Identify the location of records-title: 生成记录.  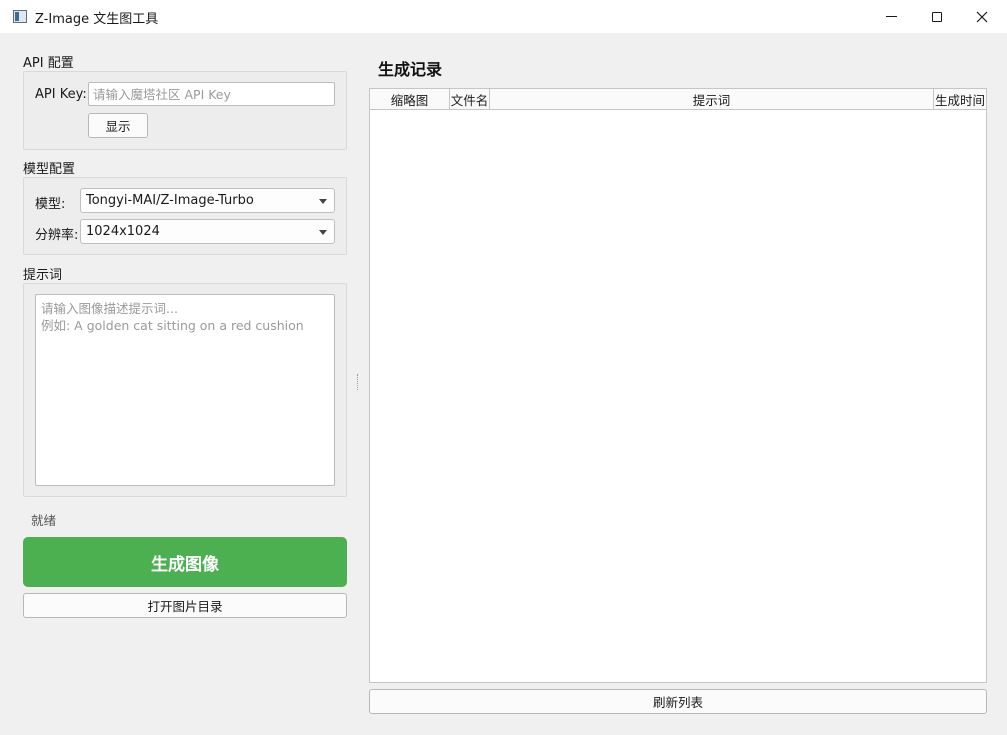
(410, 69).